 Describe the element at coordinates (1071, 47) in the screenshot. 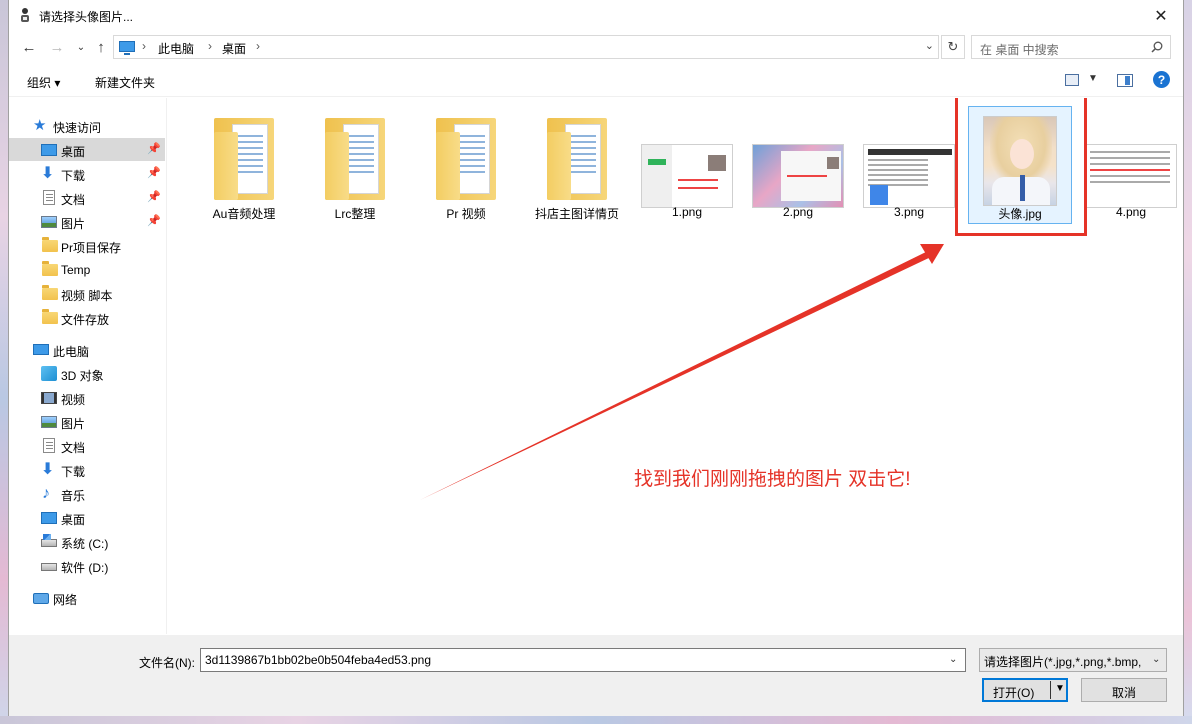

I see `search-input: 在 桌面 中搜索` at that location.